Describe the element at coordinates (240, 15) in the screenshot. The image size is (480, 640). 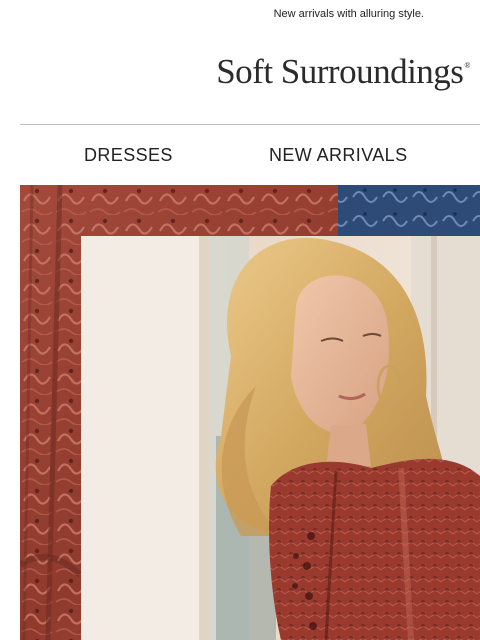
I see `preheader: New arrivals with alluring style.` at that location.